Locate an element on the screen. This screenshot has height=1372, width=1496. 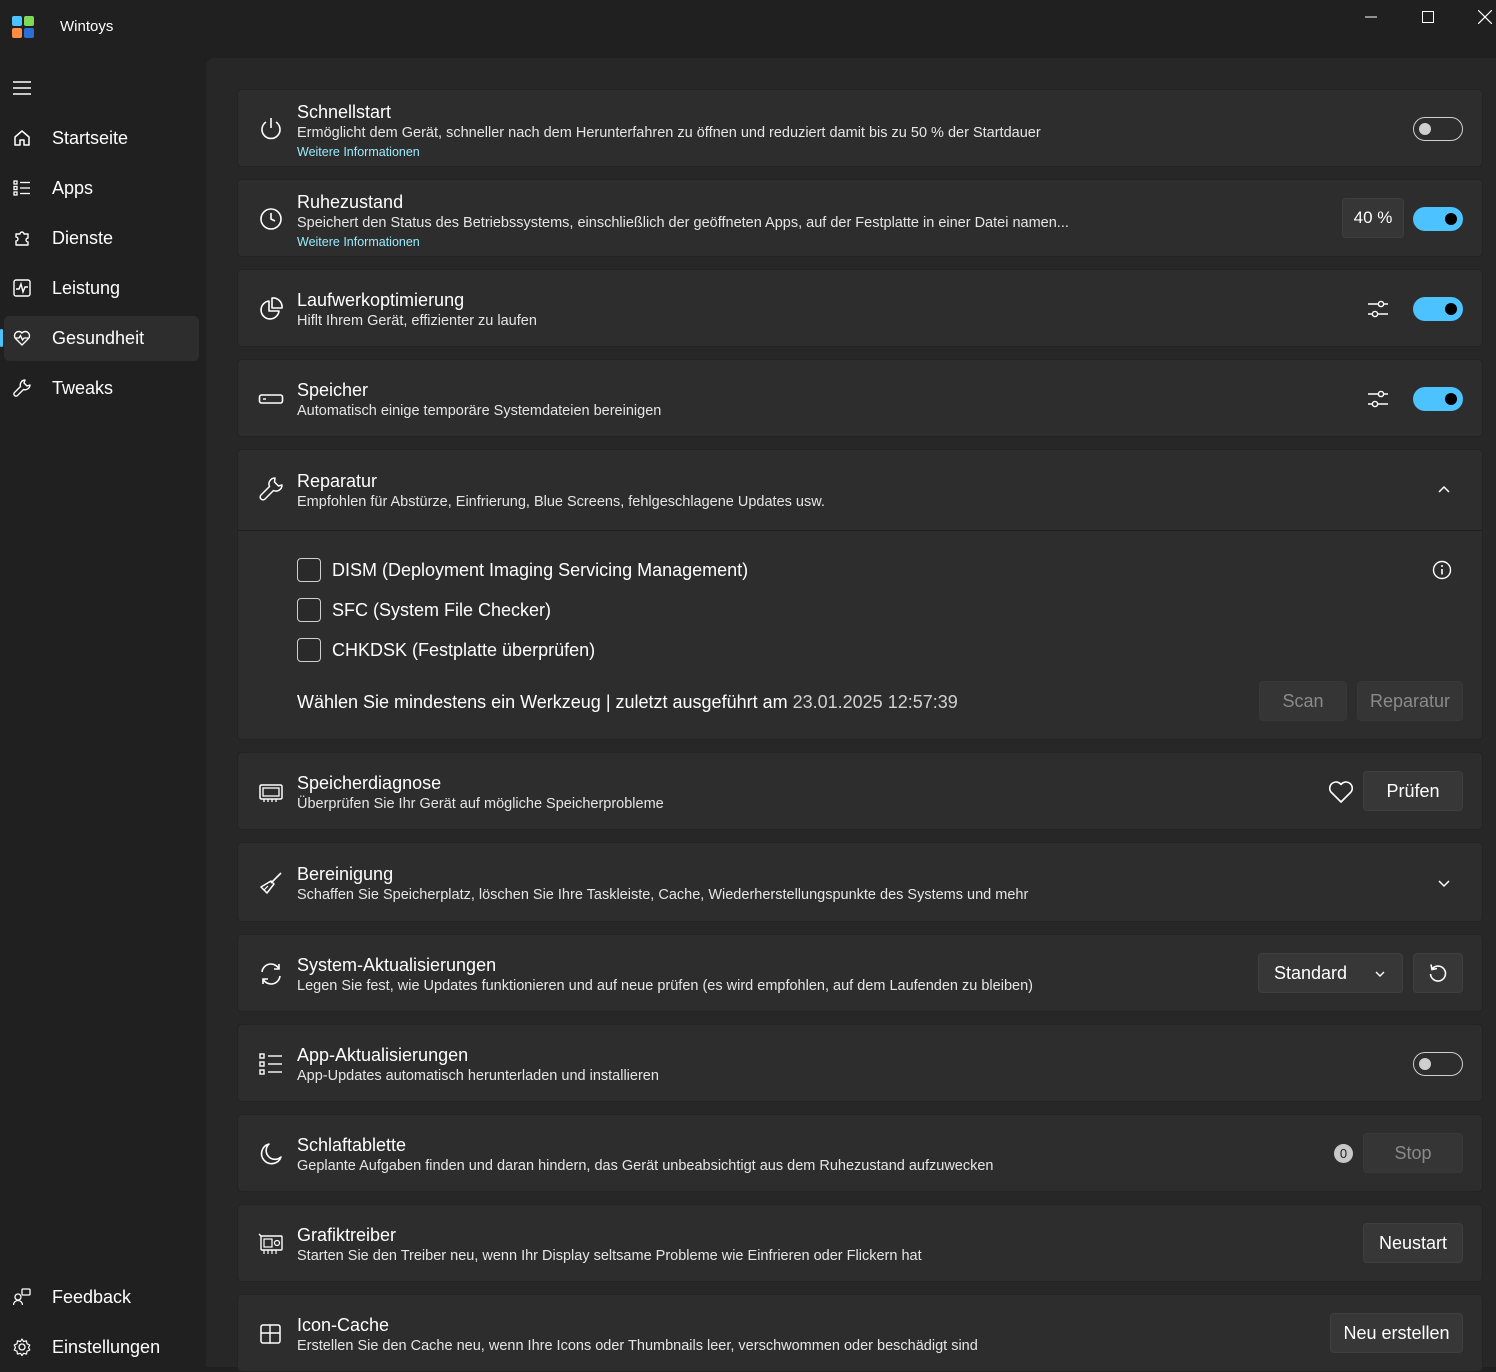
stop-button: Stop is located at coordinates (1413, 1153).